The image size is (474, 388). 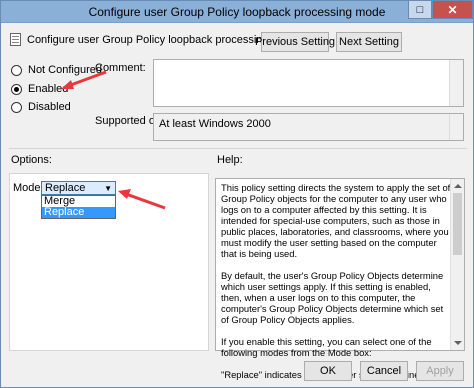 I want to click on annotation-arrow-enabled, so click(x=84, y=79).